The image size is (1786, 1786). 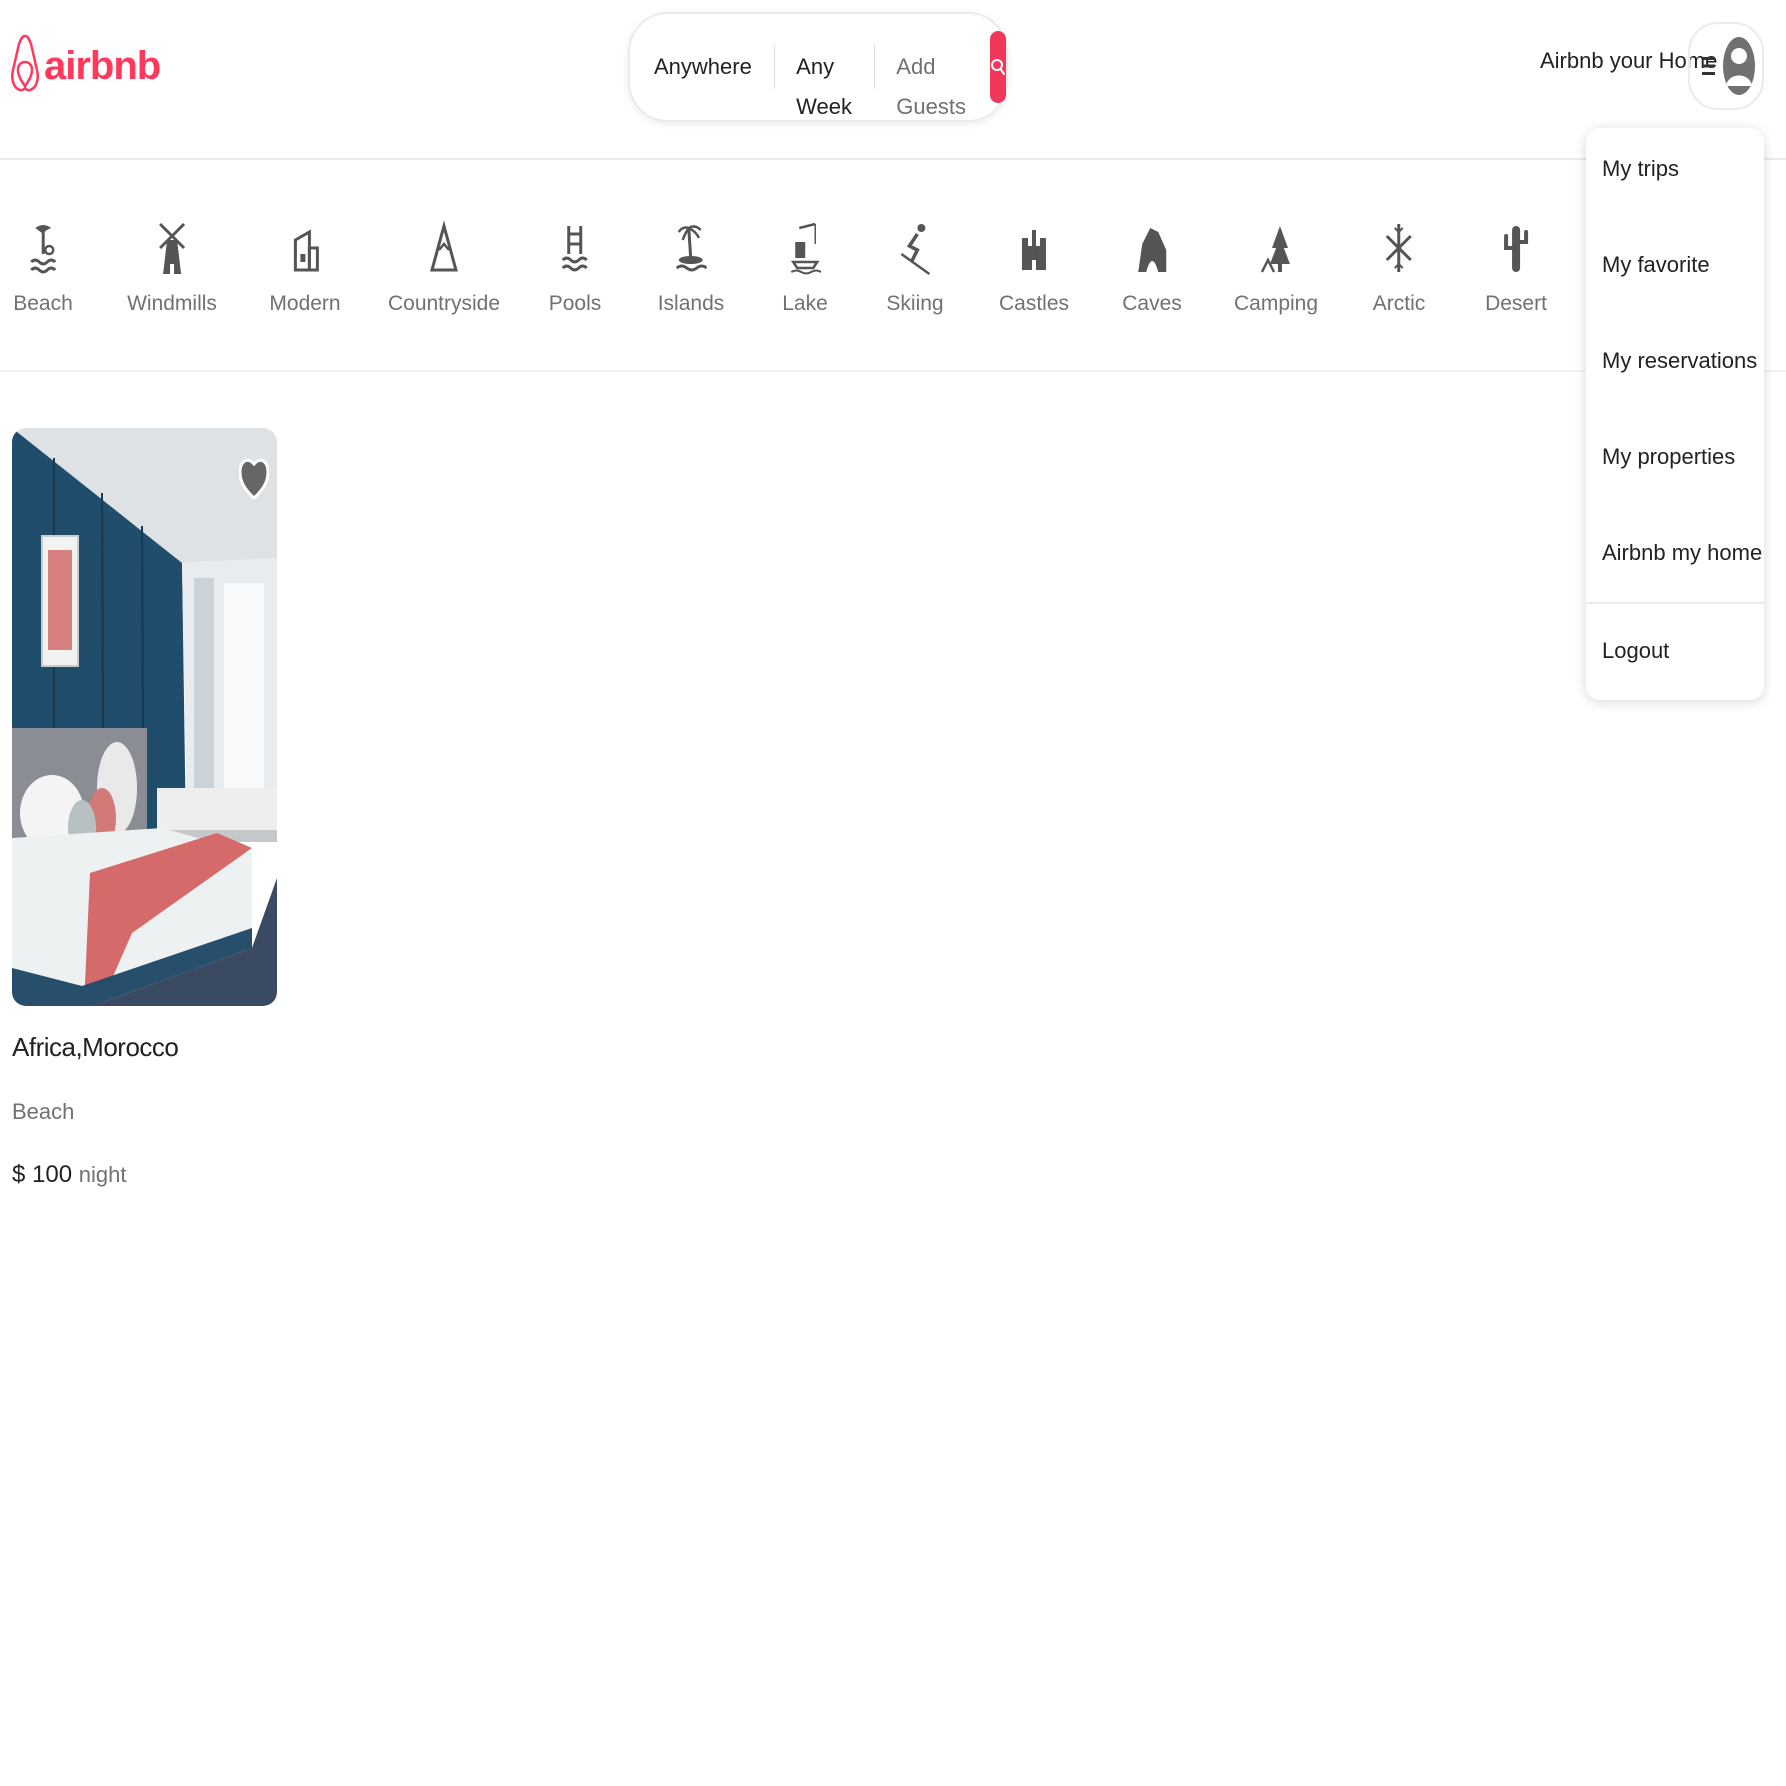 What do you see at coordinates (1034, 248) in the screenshot?
I see `castle-icon` at bounding box center [1034, 248].